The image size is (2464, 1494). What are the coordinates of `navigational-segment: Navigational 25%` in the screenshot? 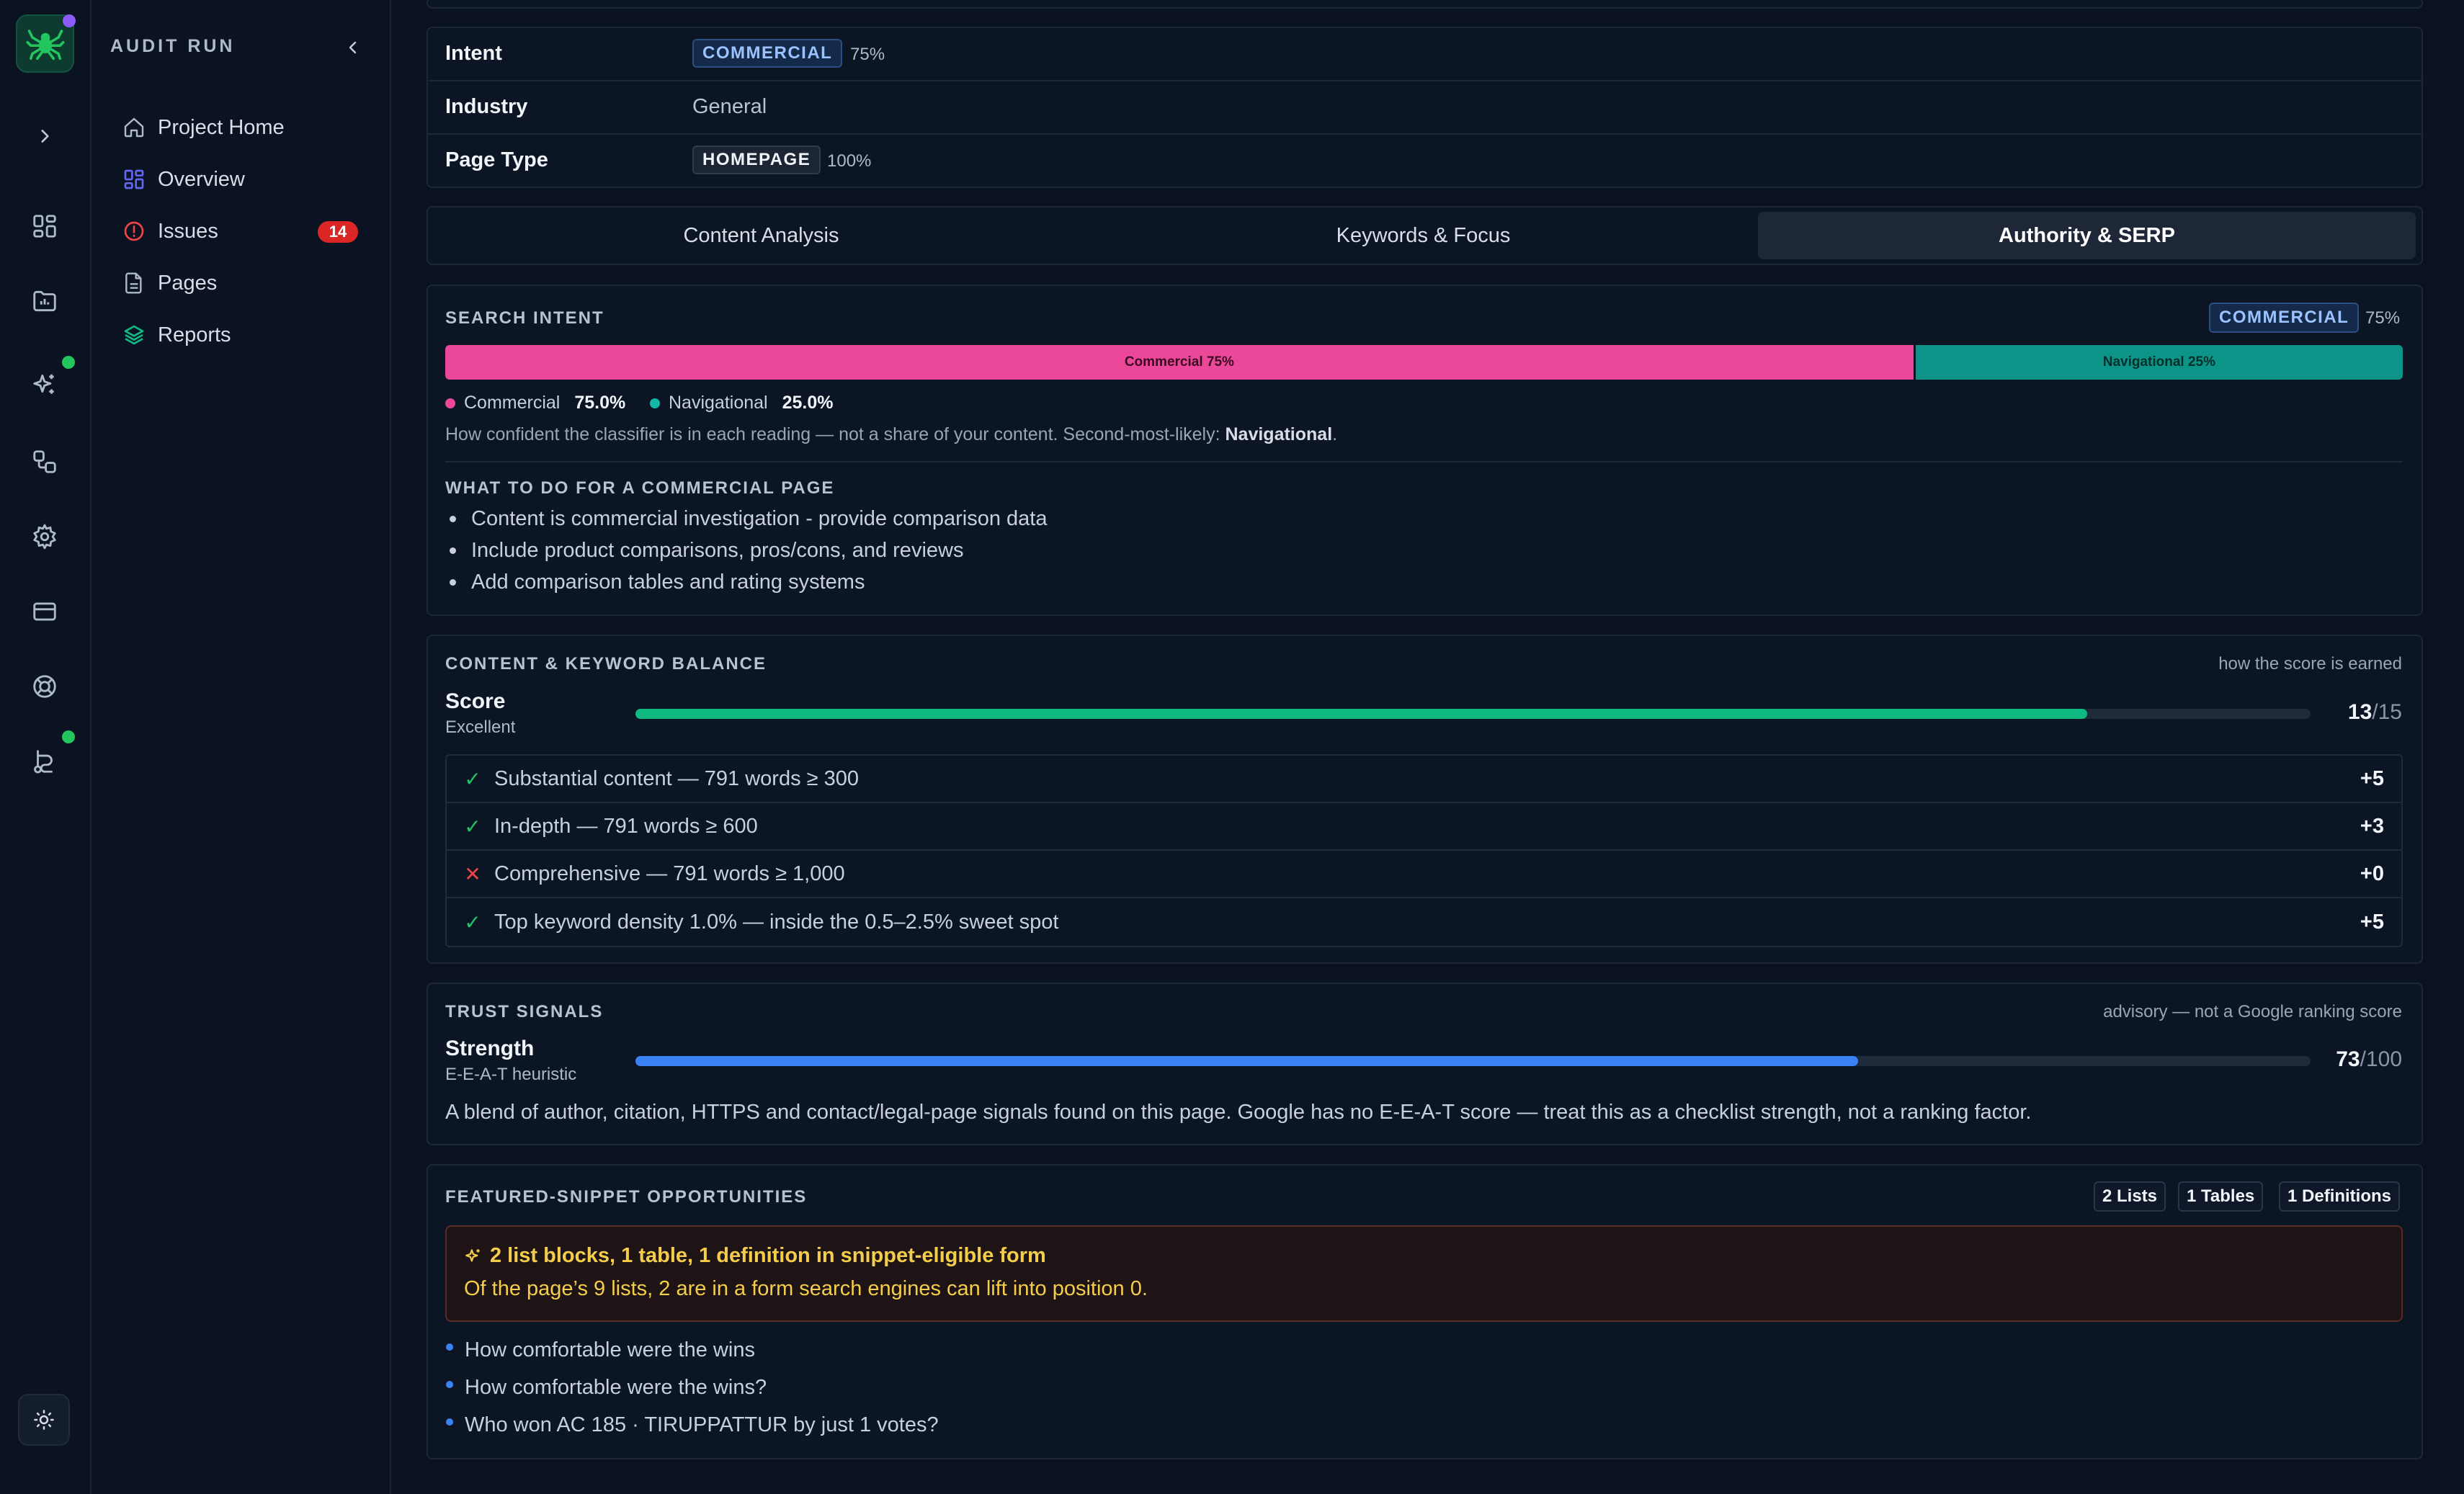 It's located at (2158, 362).